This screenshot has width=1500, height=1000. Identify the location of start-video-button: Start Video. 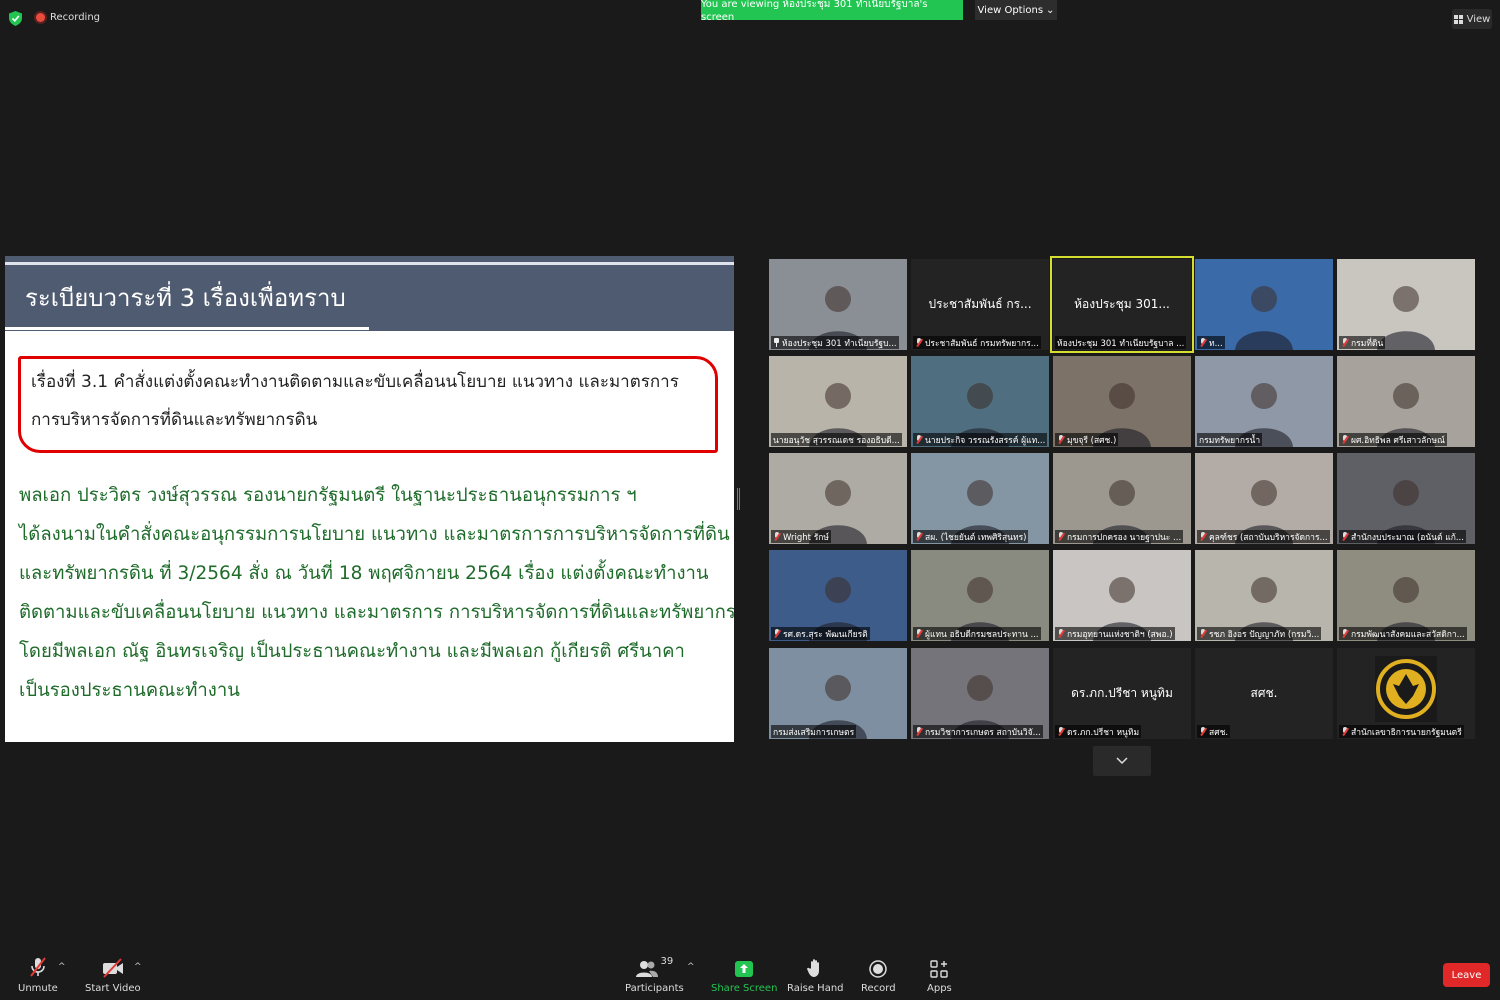
(113, 975).